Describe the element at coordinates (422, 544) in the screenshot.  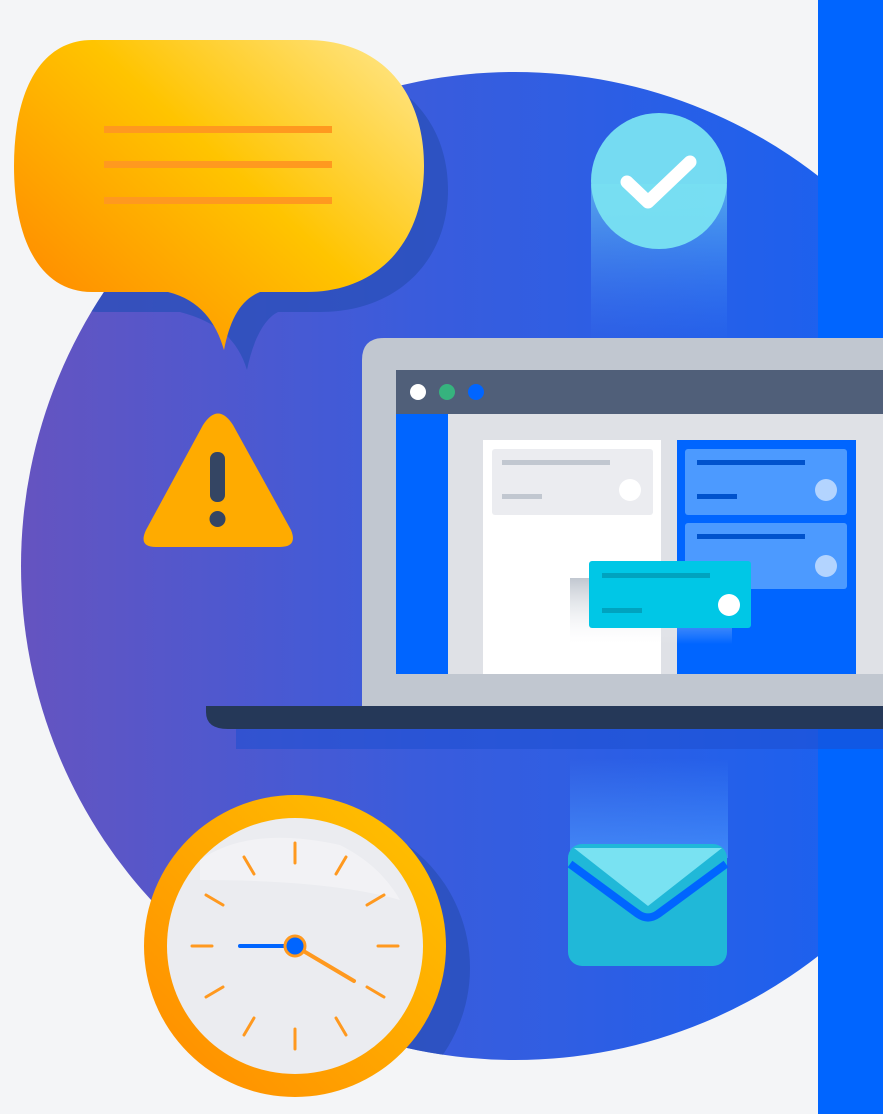
I see `window-sidebar` at that location.